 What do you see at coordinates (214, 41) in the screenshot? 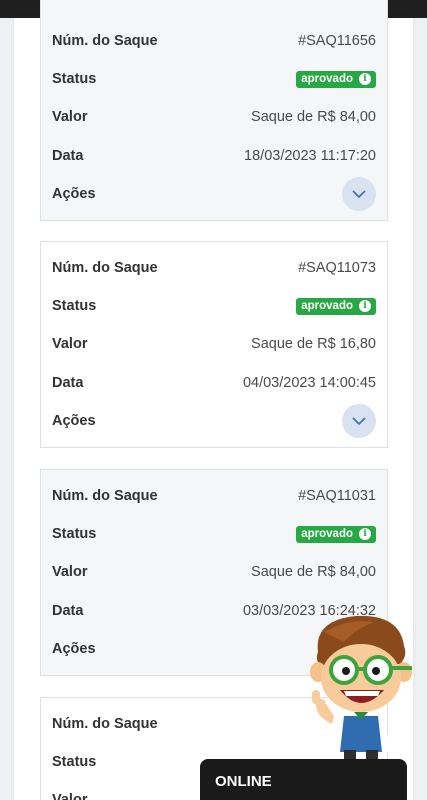
I see `row-id: Núm. do Saque #SAQ11656` at bounding box center [214, 41].